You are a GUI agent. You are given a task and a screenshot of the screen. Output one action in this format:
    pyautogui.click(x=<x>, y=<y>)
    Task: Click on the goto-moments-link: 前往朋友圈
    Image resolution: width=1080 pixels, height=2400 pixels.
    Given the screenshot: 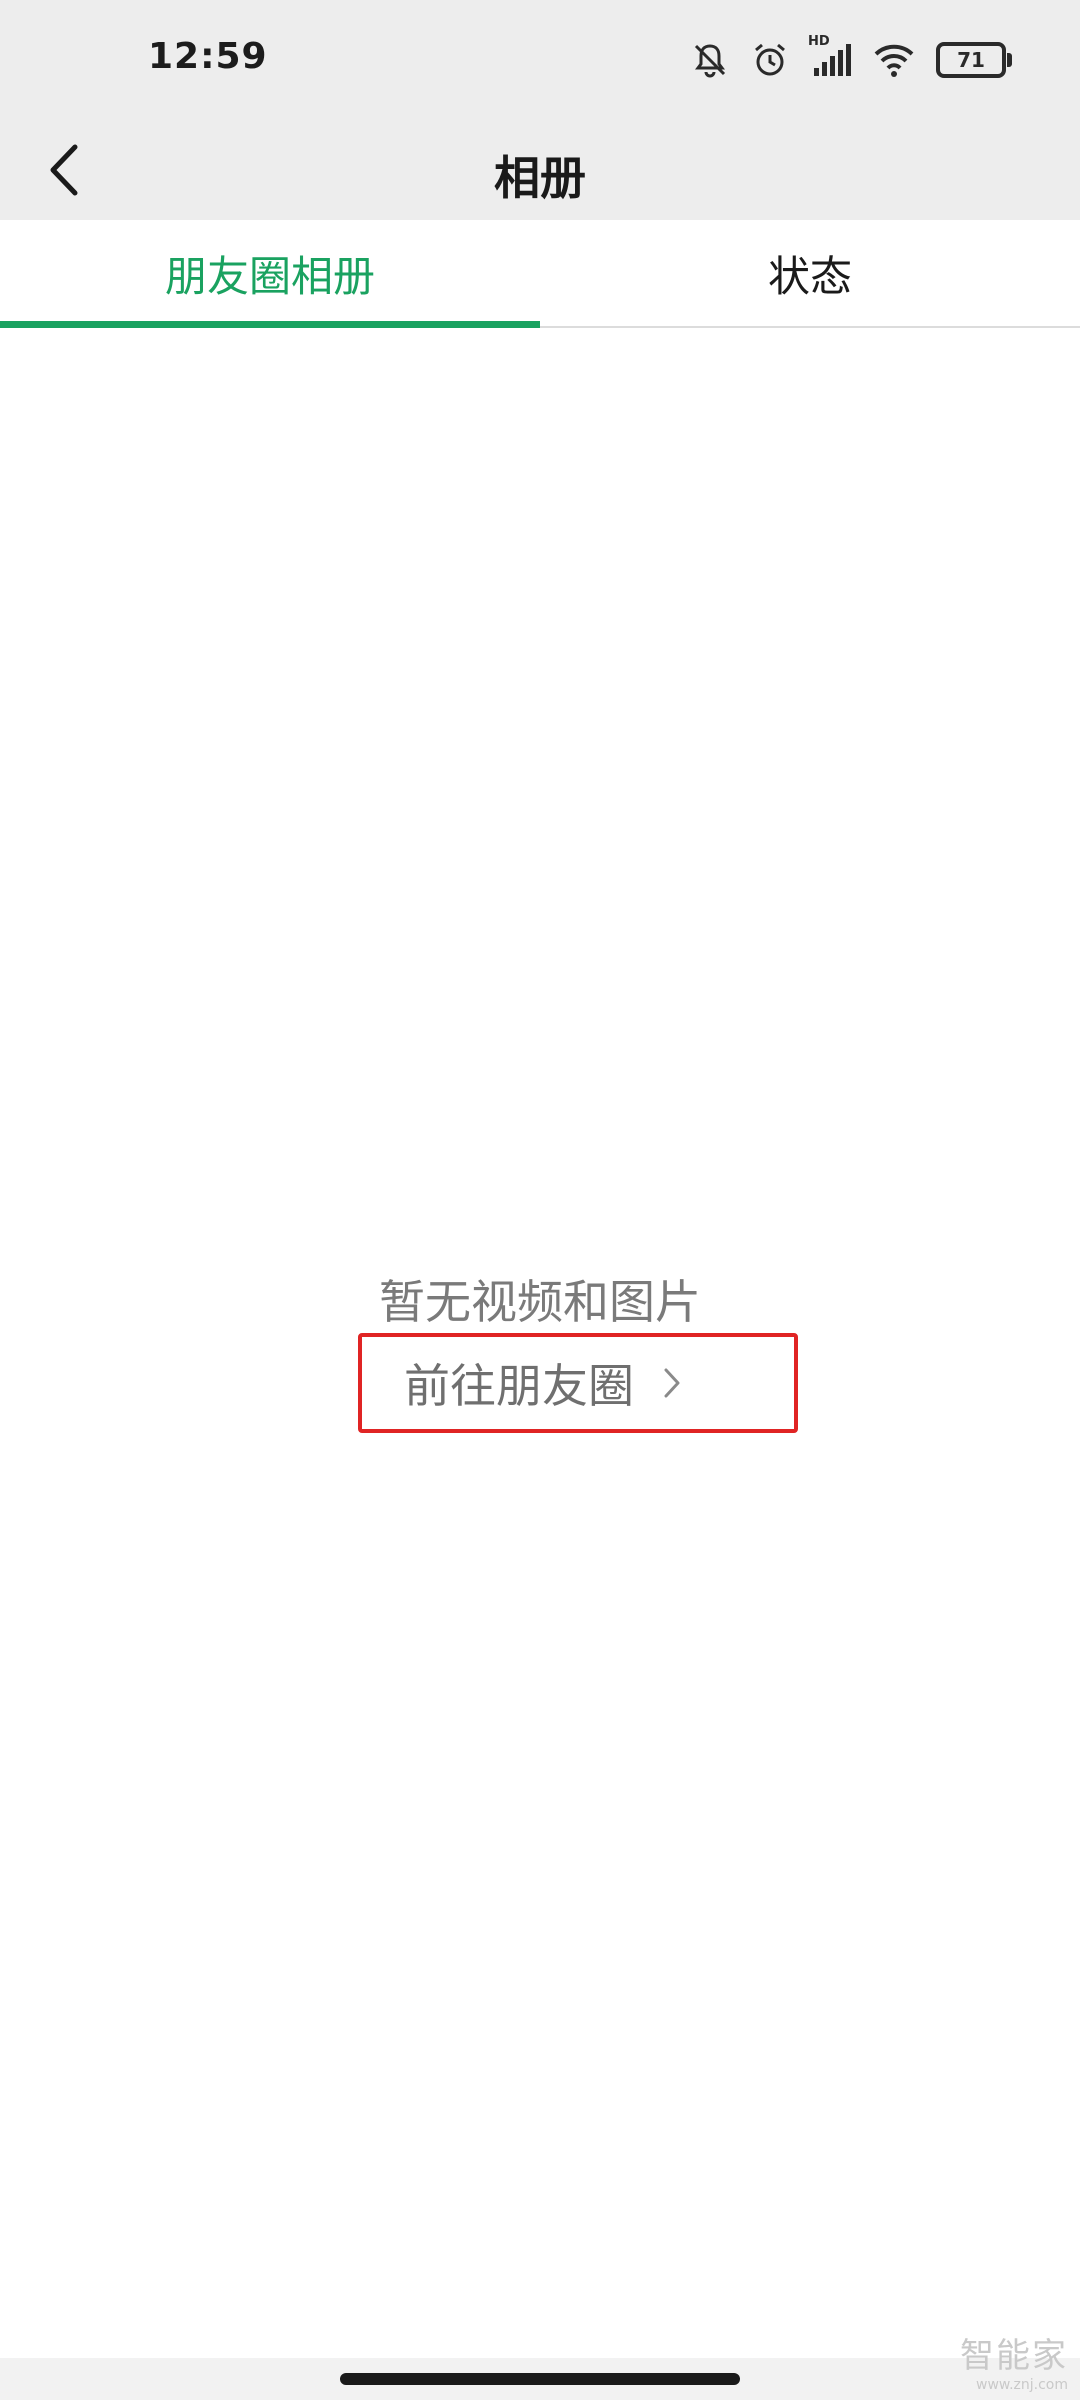 What is the action you would take?
    pyautogui.click(x=578, y=1383)
    